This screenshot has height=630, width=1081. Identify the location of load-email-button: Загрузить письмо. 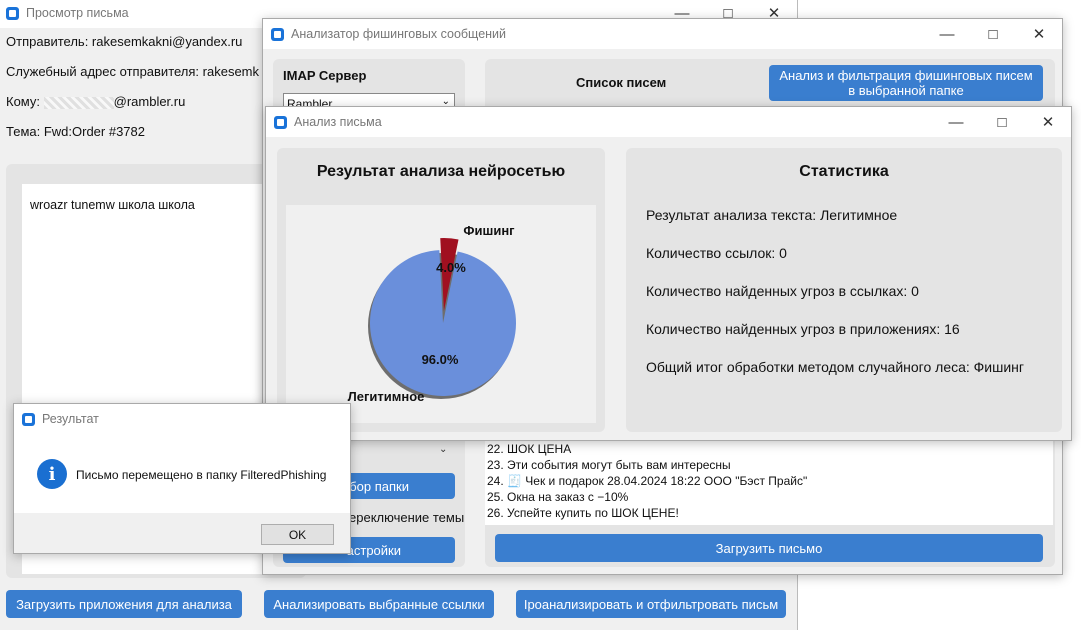
(769, 548).